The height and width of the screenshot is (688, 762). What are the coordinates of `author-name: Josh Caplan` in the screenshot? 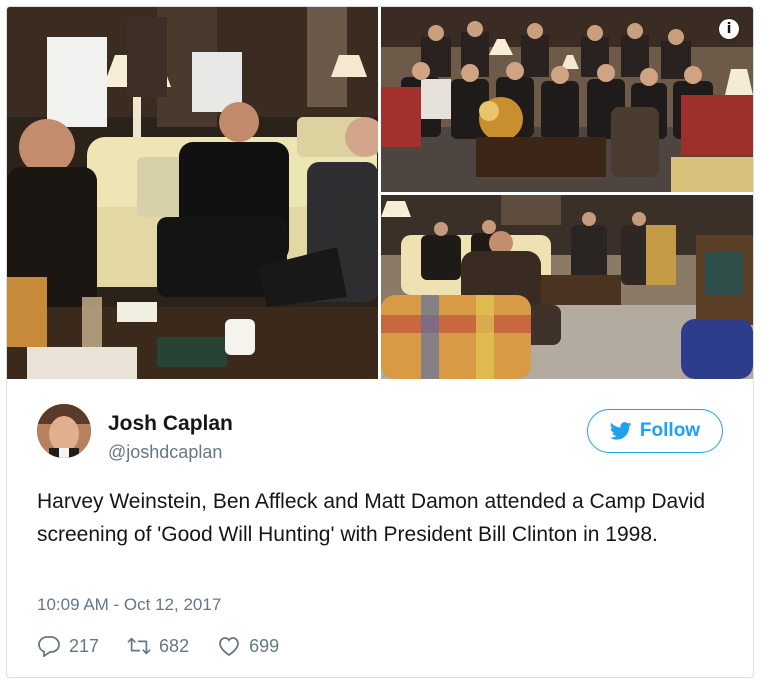 It's located at (170, 424).